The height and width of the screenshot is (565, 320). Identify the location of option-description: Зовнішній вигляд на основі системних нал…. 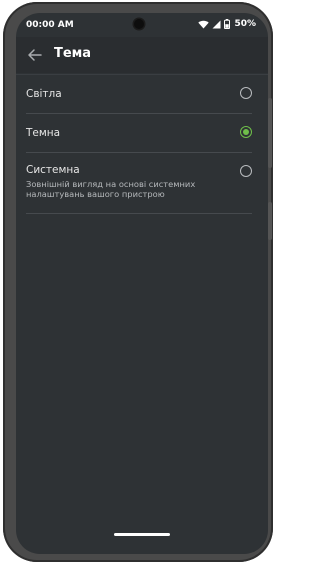
(111, 189).